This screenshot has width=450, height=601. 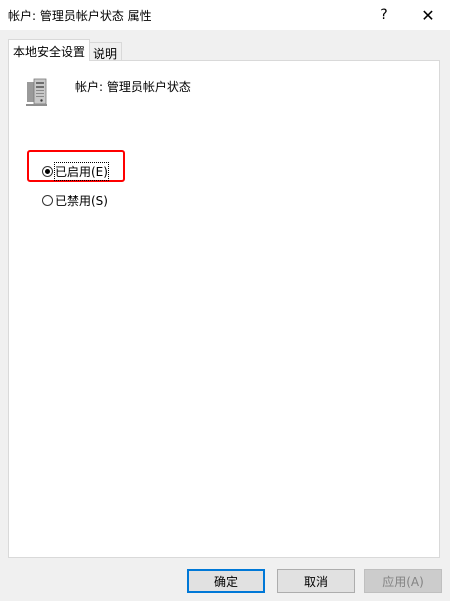 What do you see at coordinates (47, 171) in the screenshot?
I see `radio-button-checked` at bounding box center [47, 171].